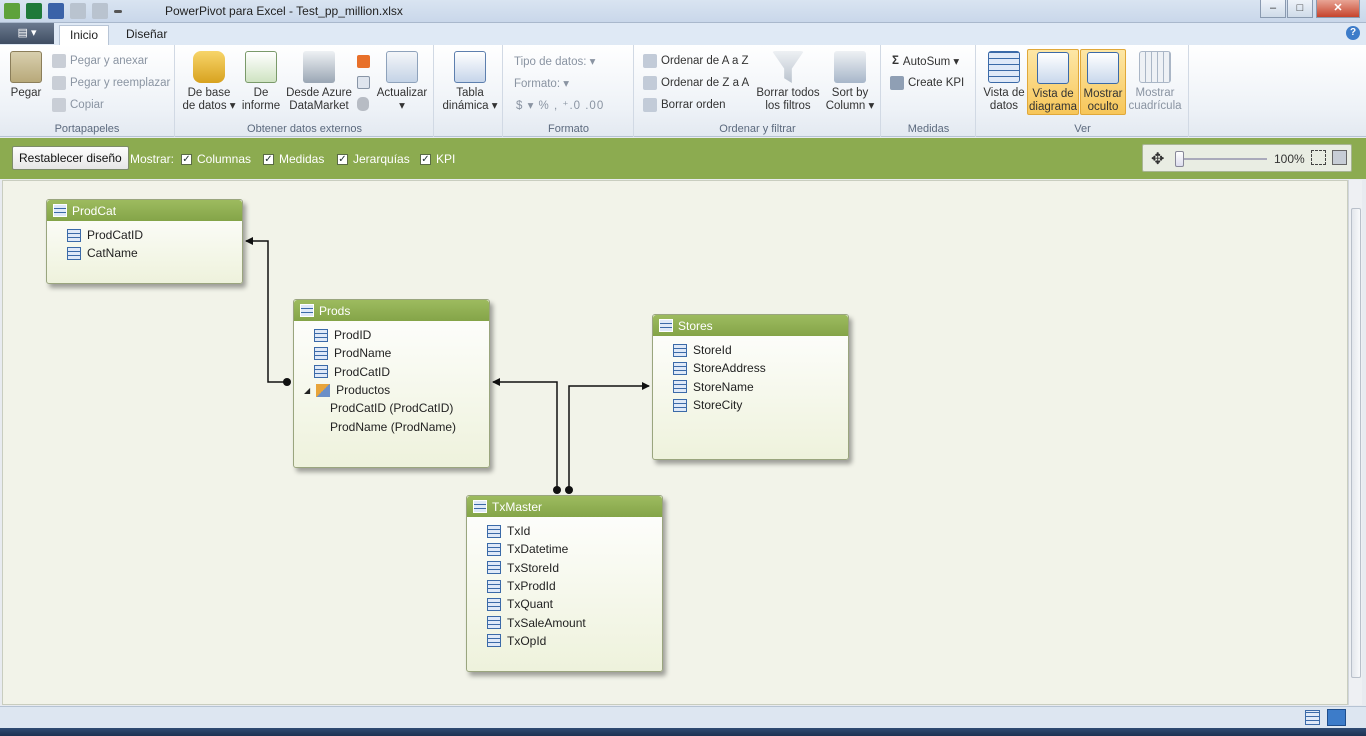 The width and height of the screenshot is (1366, 736). Describe the element at coordinates (425, 159) in the screenshot. I see `kpi-checkbox-box: ✓` at that location.